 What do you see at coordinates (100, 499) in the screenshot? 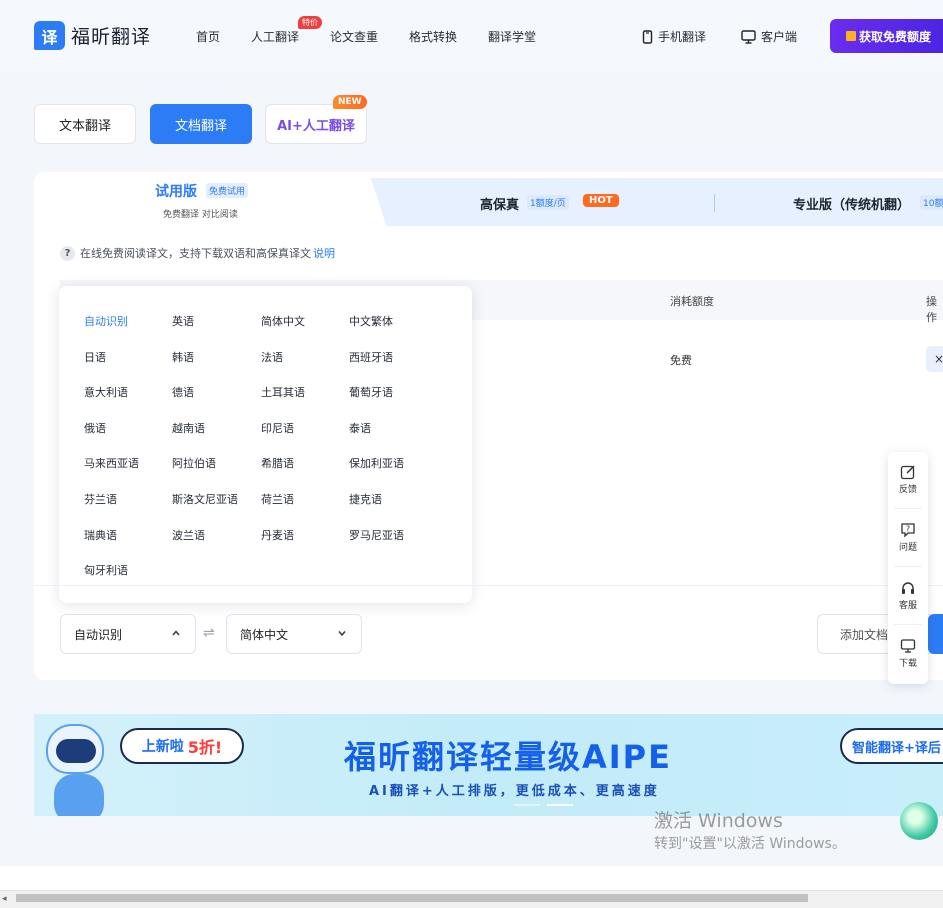
I see `language-option: 芬兰语` at bounding box center [100, 499].